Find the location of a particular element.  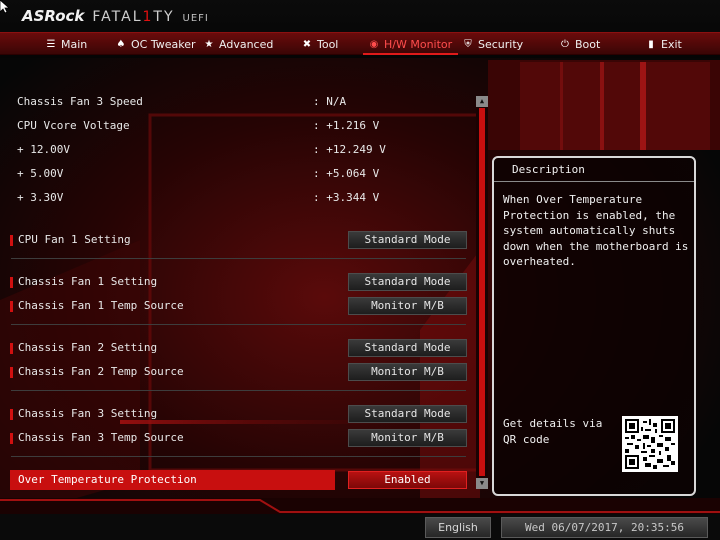

footer: English Wed 06/07/2017, 20:35:56 is located at coordinates (360, 527).